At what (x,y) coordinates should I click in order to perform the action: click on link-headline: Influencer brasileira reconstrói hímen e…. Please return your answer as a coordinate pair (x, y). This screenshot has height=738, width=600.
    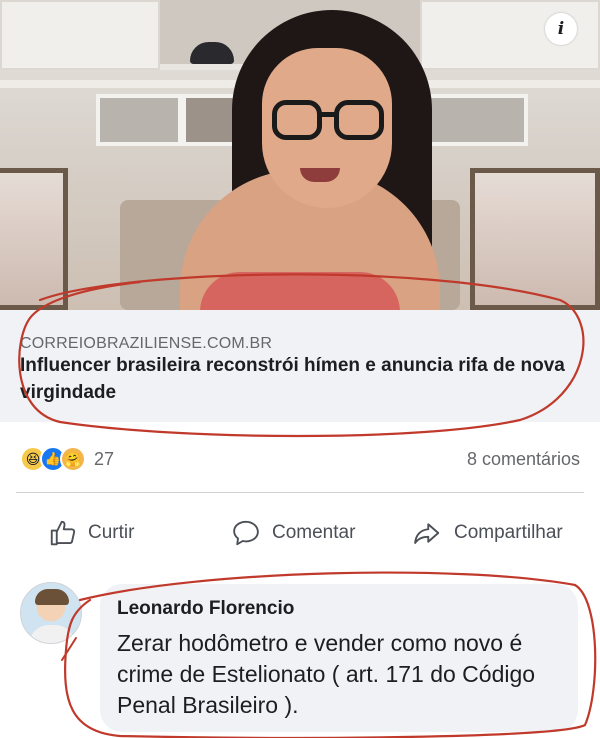
    Looking at the image, I should click on (300, 379).